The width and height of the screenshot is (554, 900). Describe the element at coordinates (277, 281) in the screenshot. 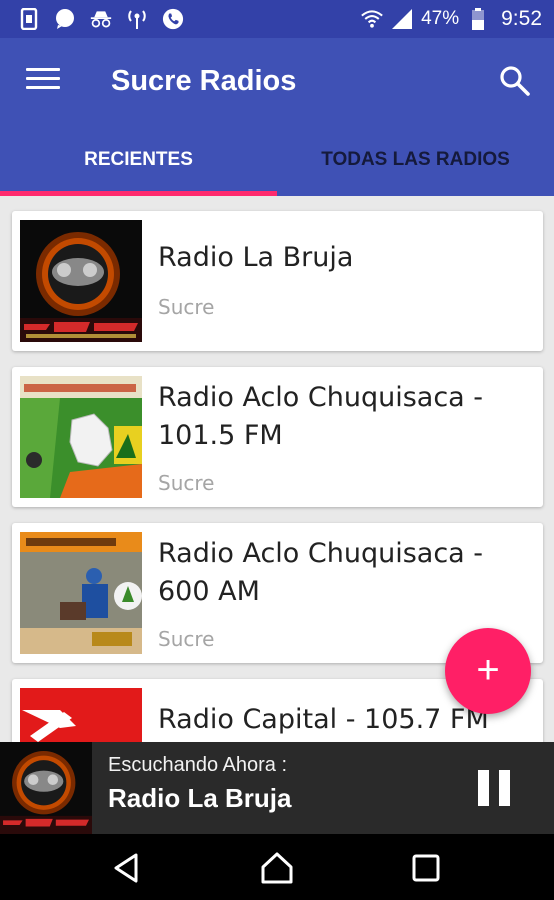

I see `station-card-radio-la-bruja: Radio La Bruja Sucre` at that location.